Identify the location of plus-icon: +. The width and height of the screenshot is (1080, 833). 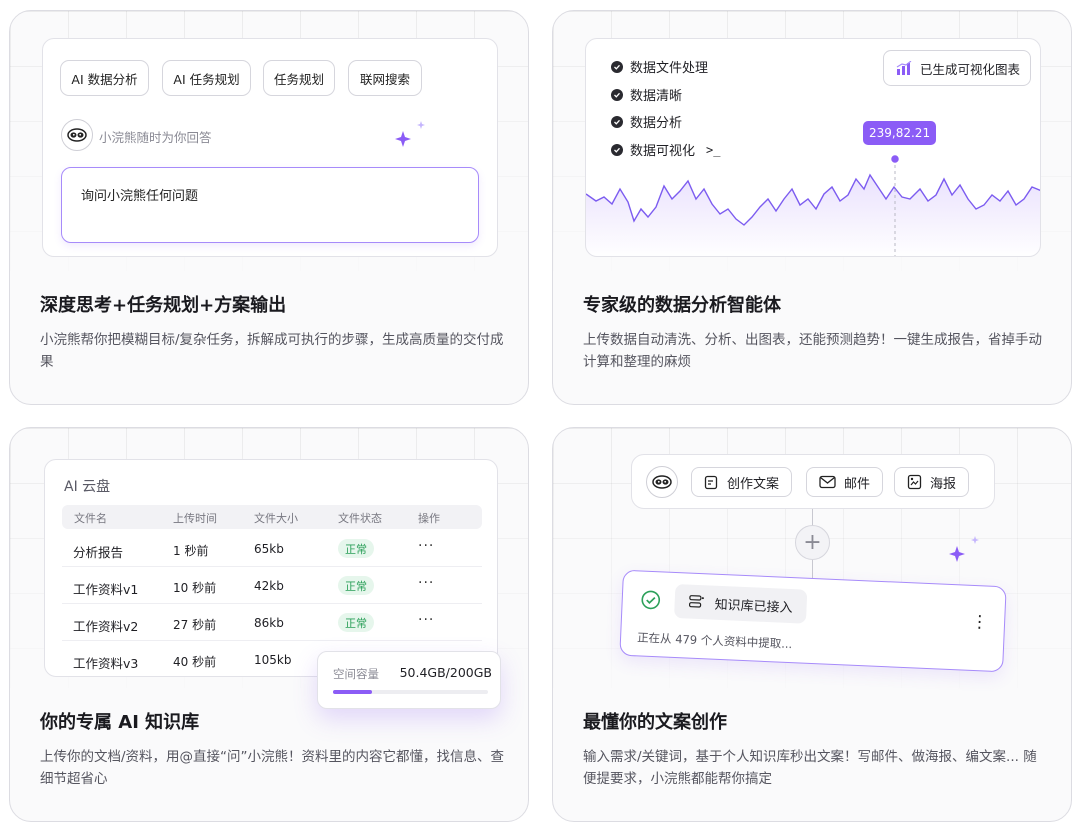
(812, 542).